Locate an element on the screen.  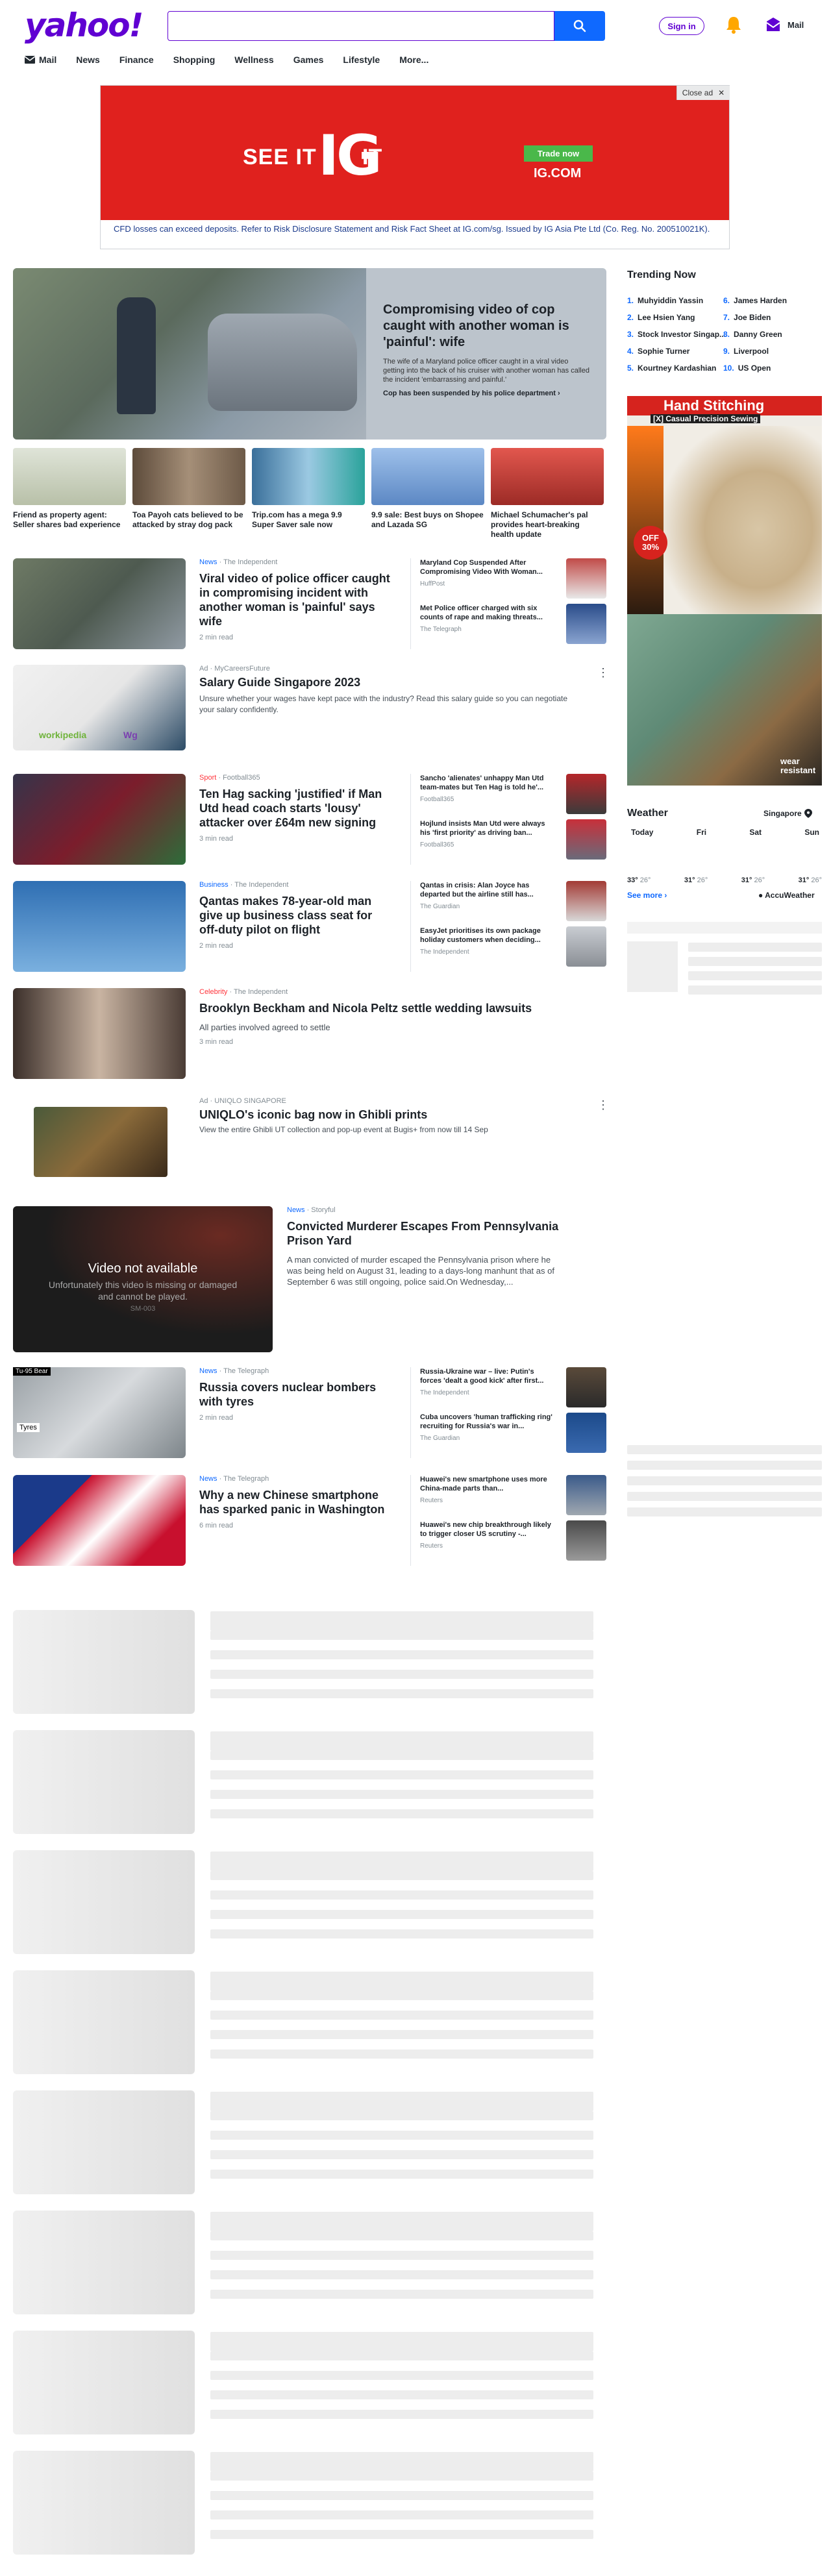
trending-item: 6. James Harden is located at coordinates (755, 300).